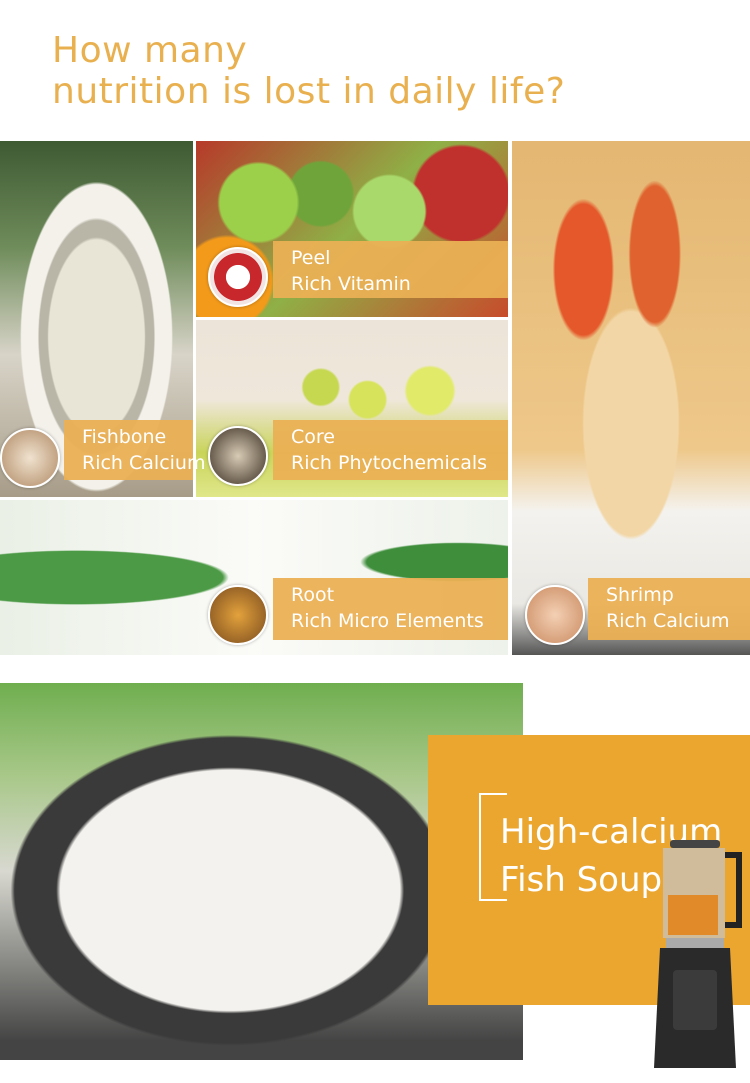 The image size is (750, 1083). Describe the element at coordinates (389, 463) in the screenshot. I see `label-benefit: Rich Phytochemicals` at that location.